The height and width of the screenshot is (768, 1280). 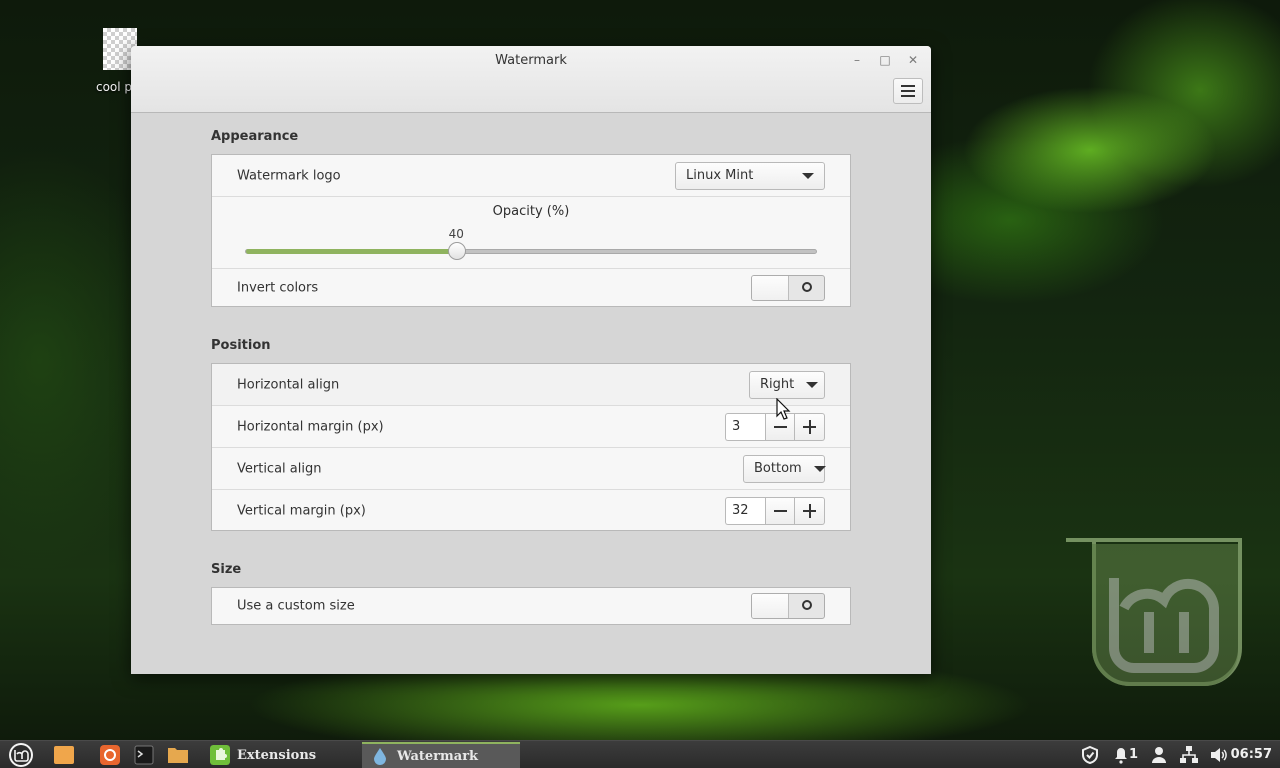 I want to click on invert-colors-row: Invert colors, so click(x=531, y=287).